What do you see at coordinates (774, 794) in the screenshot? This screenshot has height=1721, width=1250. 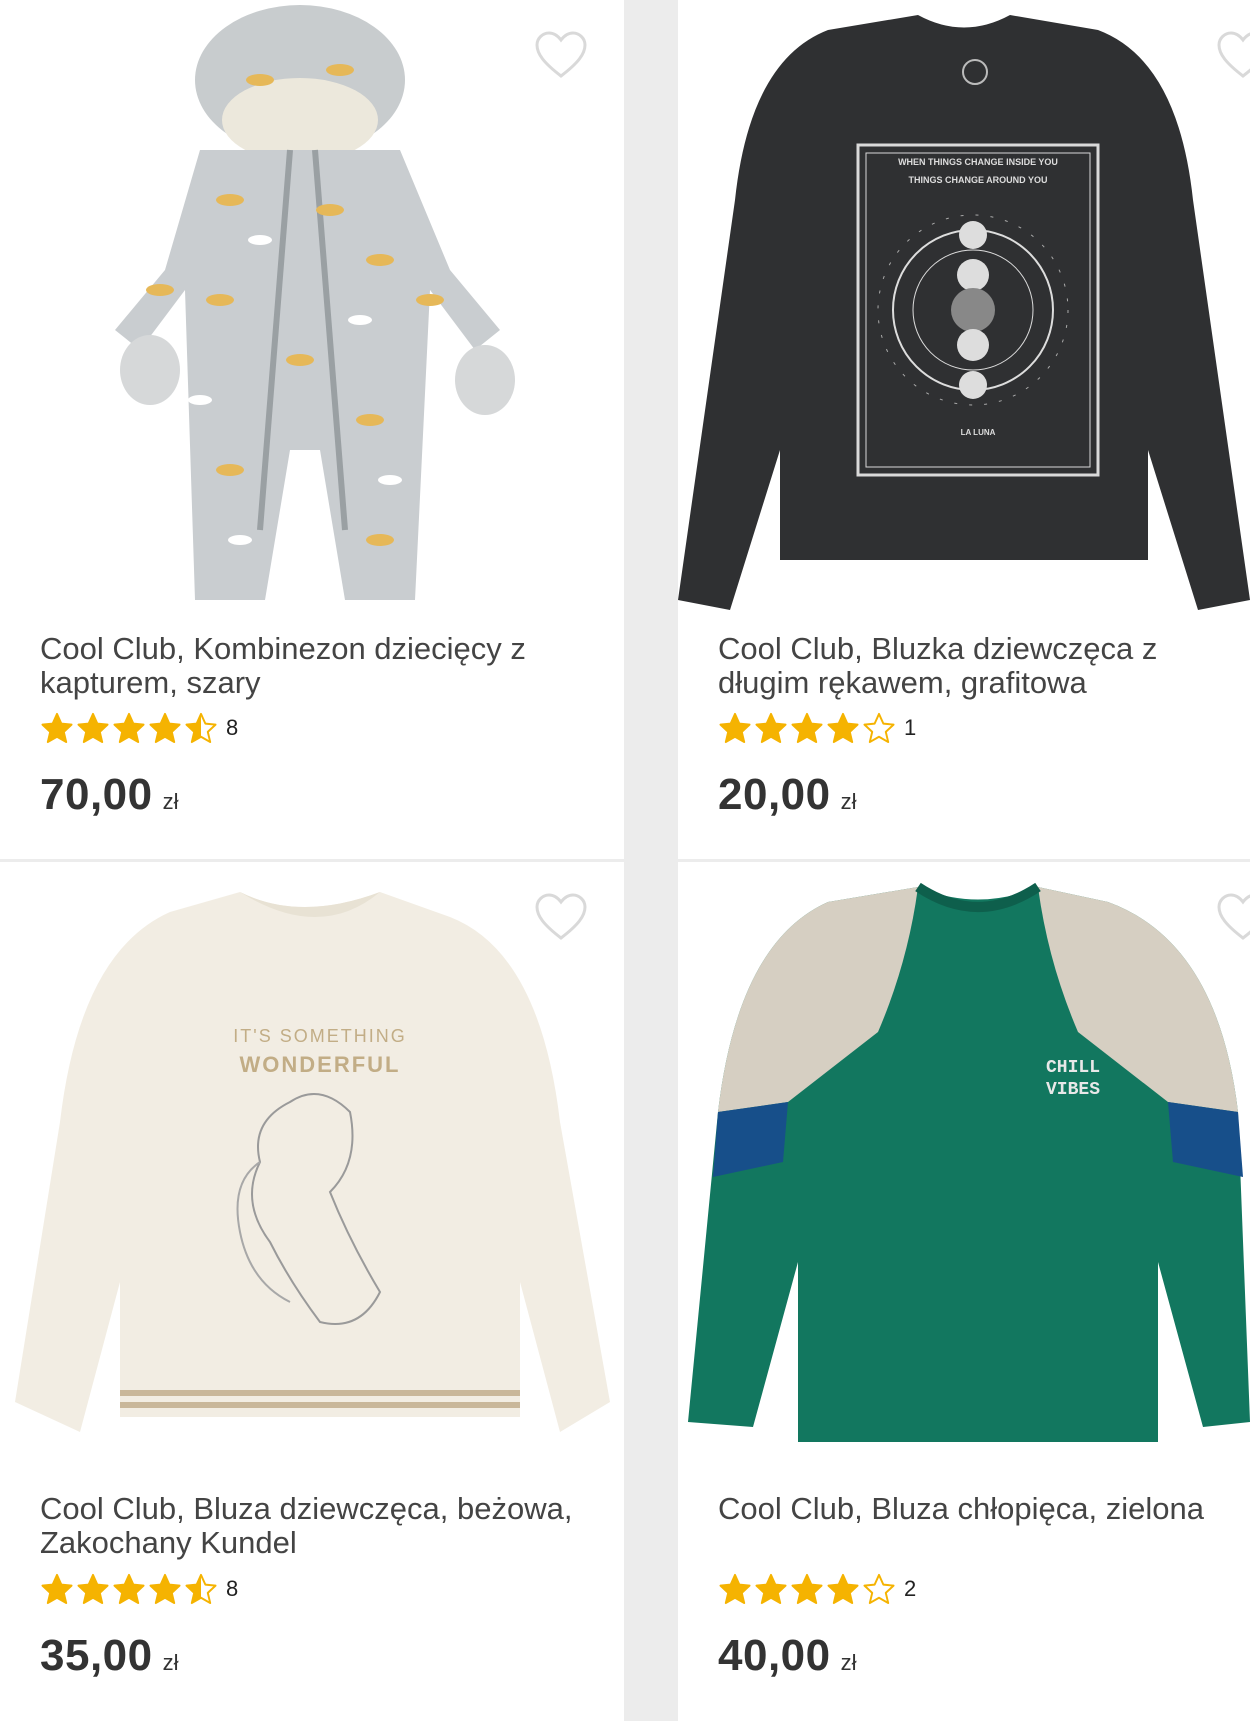 I see `price-amount: 20,00` at bounding box center [774, 794].